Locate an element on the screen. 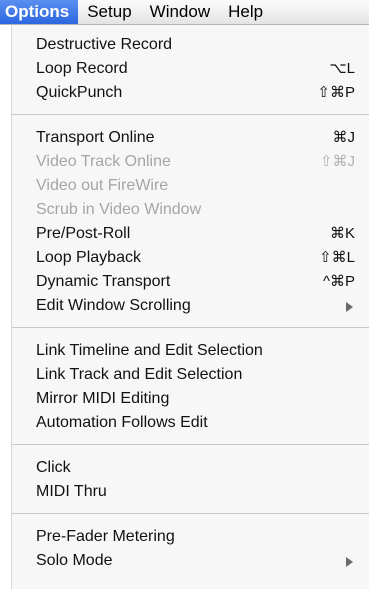 The width and height of the screenshot is (369, 589). menu-item-mirror-midi-editing: Mirror MIDI Editing is located at coordinates (190, 399).